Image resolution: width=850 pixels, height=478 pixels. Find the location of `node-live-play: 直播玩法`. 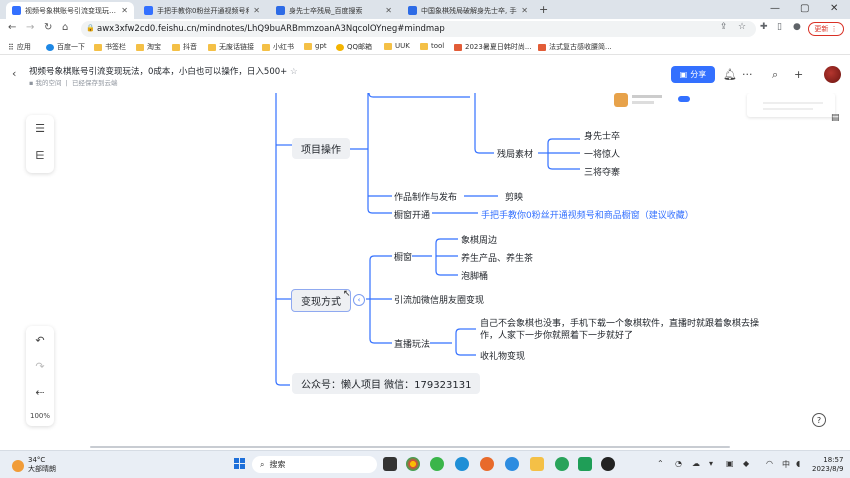

node-live-play: 直播玩法 is located at coordinates (412, 343).